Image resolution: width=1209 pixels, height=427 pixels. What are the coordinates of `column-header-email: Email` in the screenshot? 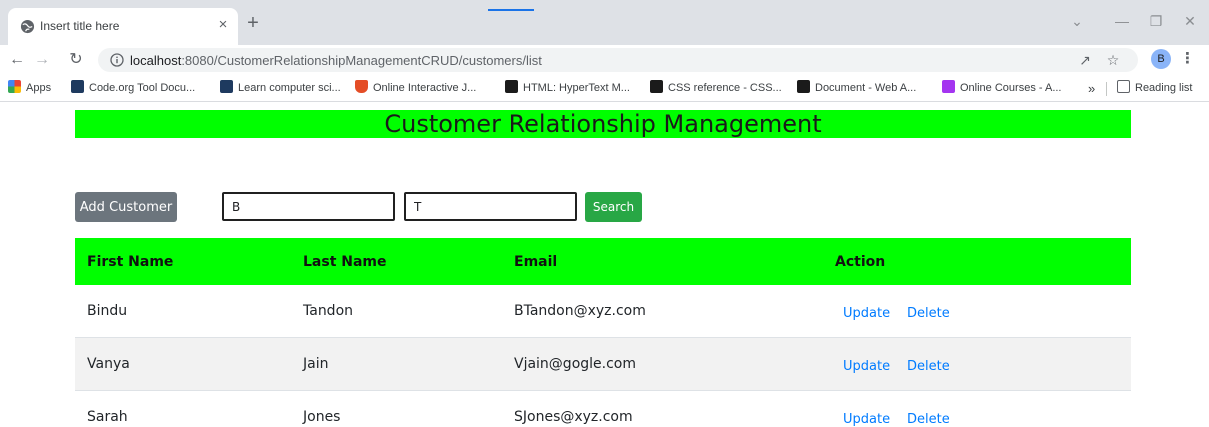 It's located at (536, 262).